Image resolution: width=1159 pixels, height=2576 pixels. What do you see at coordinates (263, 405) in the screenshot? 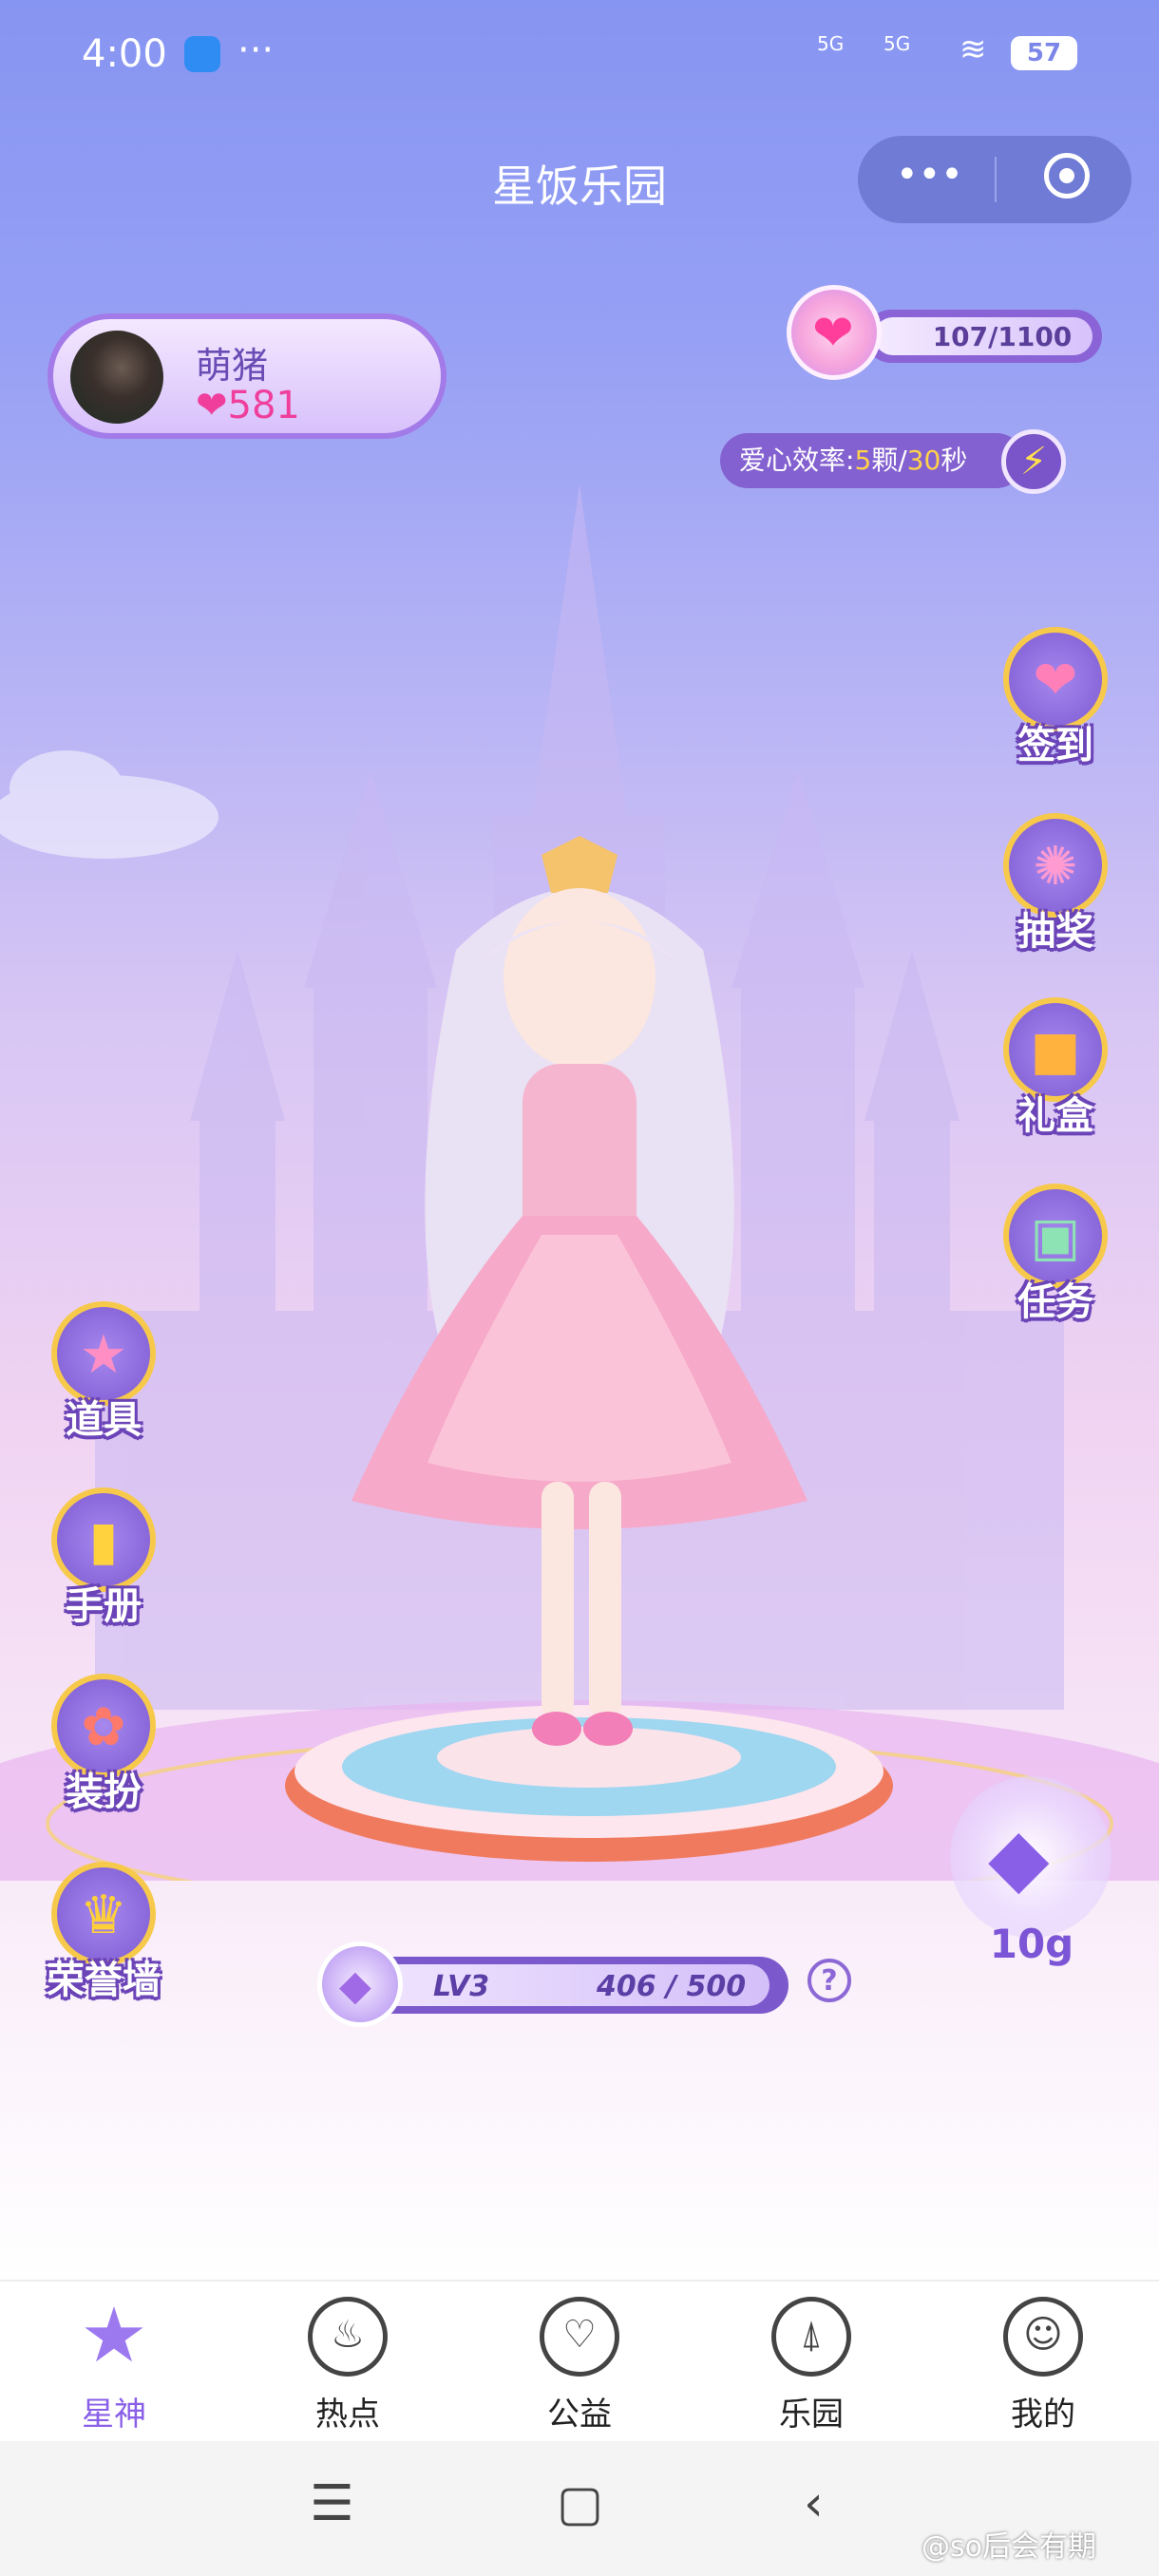
I see `user-hearts-value: 581` at bounding box center [263, 405].